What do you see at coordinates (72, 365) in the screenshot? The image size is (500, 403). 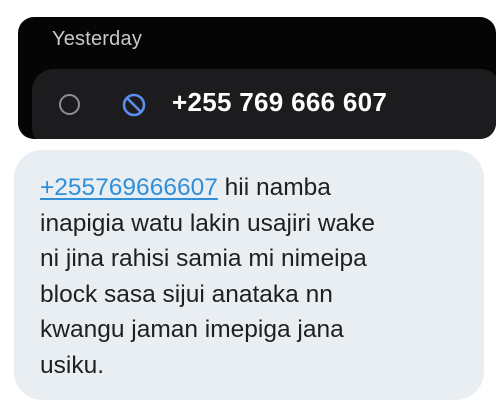 I see `message-line-6: usiku.` at bounding box center [72, 365].